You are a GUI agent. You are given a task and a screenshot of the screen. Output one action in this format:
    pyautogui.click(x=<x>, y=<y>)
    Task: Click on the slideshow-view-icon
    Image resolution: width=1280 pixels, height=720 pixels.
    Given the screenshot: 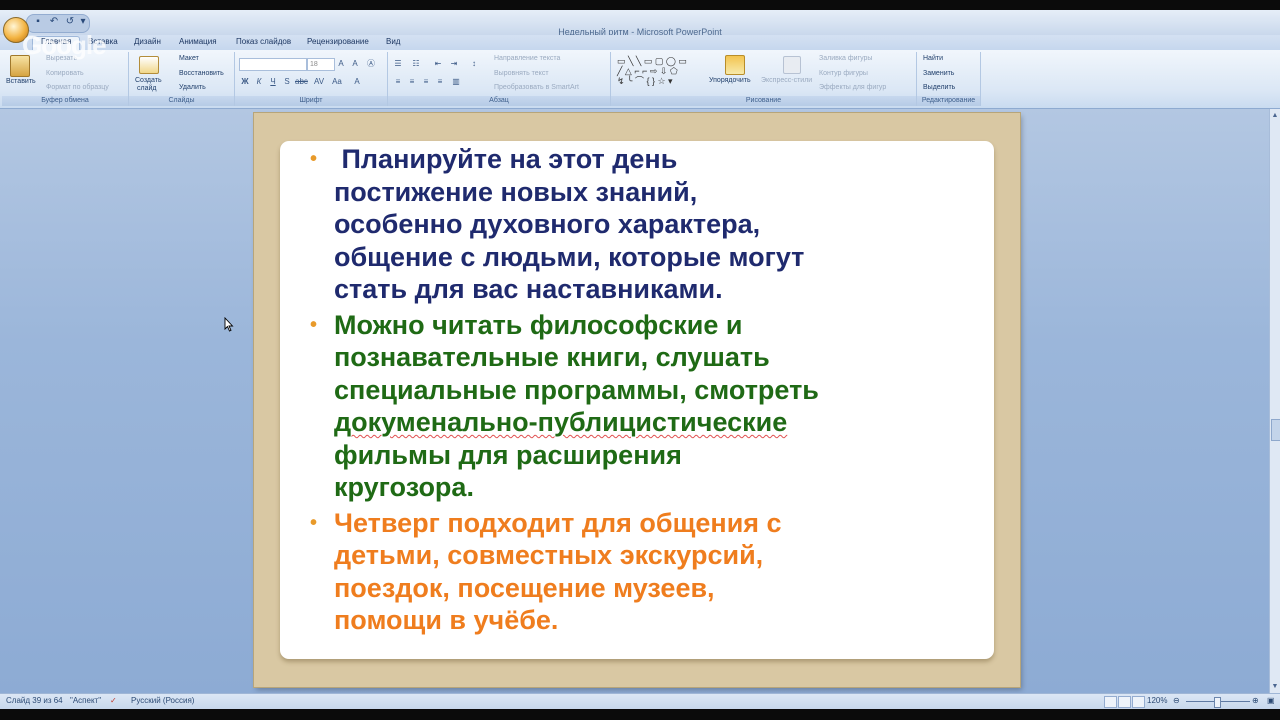 What is the action you would take?
    pyautogui.click(x=1138, y=702)
    